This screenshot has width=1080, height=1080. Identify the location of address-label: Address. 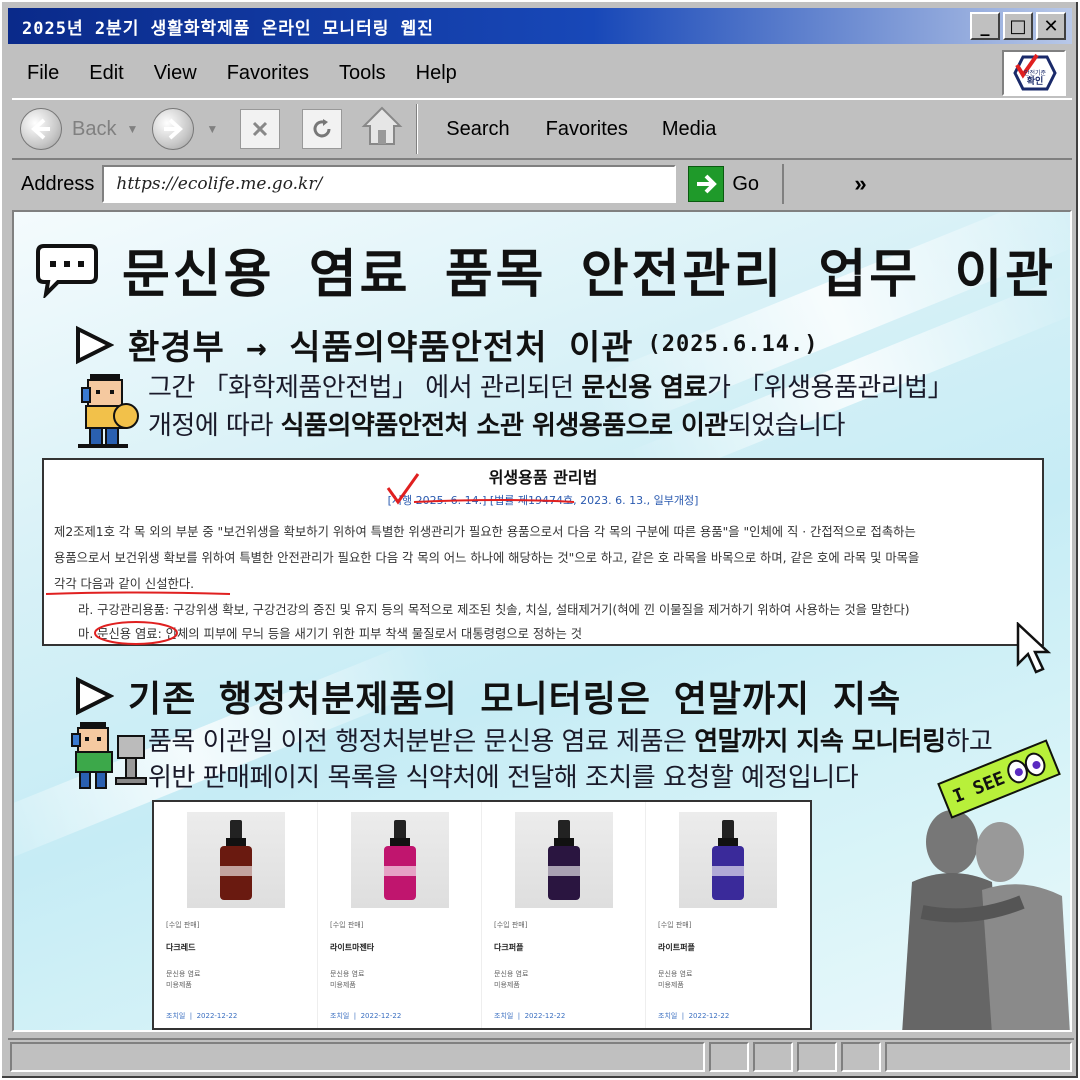
(58, 183).